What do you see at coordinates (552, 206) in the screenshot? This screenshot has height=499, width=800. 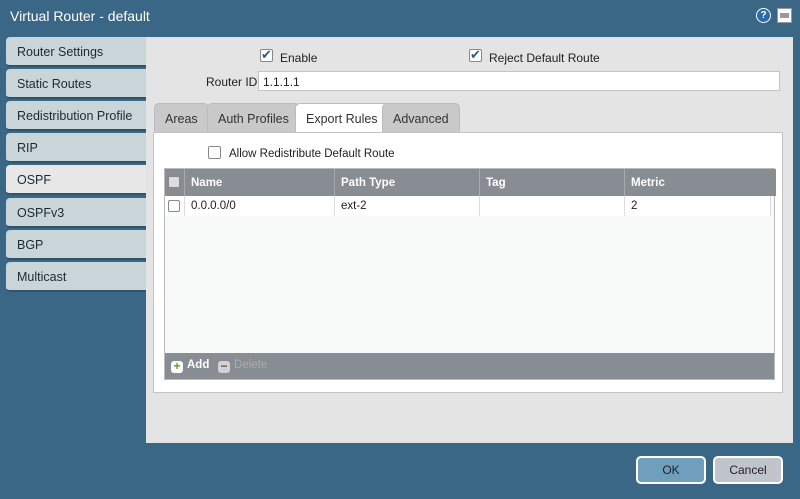 I see `cell-tag` at bounding box center [552, 206].